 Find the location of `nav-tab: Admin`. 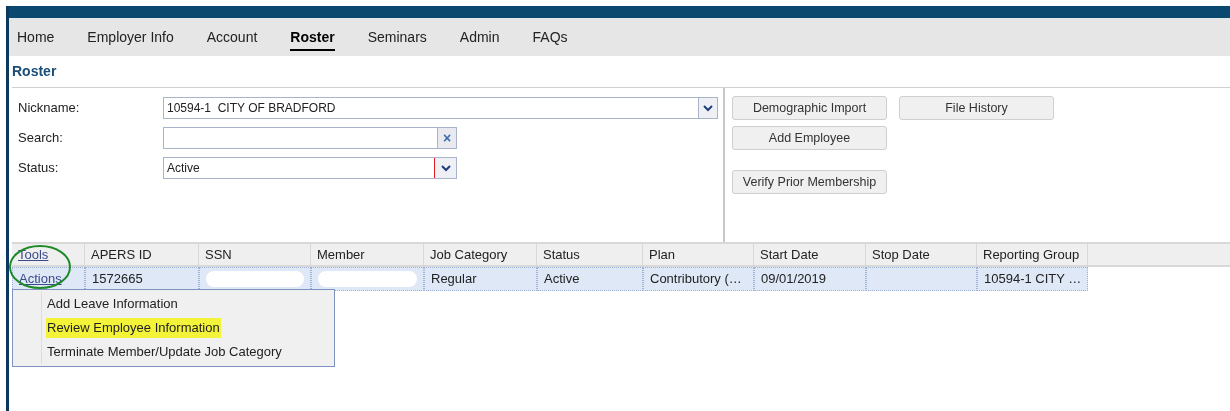

nav-tab: Admin is located at coordinates (479, 37).